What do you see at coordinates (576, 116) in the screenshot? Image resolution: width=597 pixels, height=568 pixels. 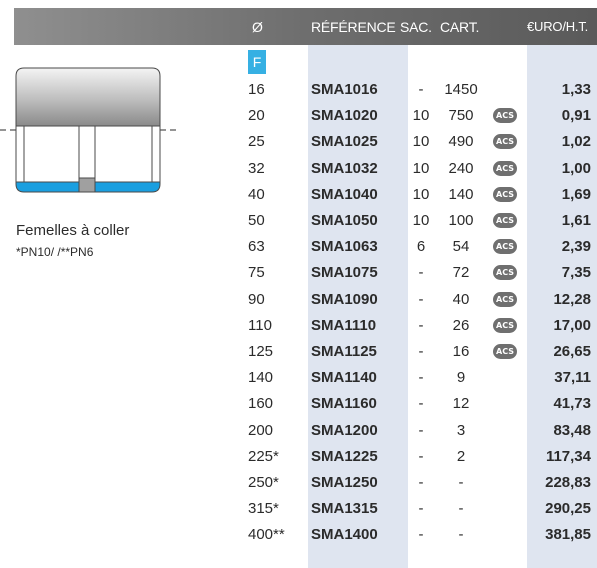 I see `price-cell: 0,91` at bounding box center [576, 116].